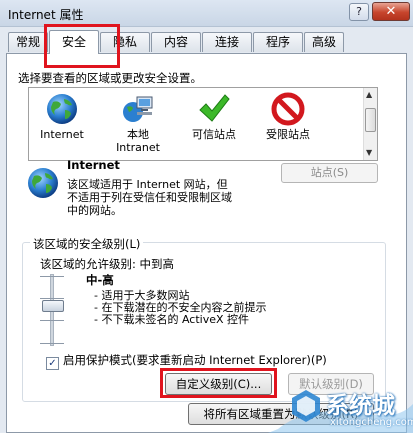 This screenshot has width=413, height=433. I want to click on zone-list: Internet 本地 Intranet 可信站点 受限站点 ▲ ▼, so click(203, 124).